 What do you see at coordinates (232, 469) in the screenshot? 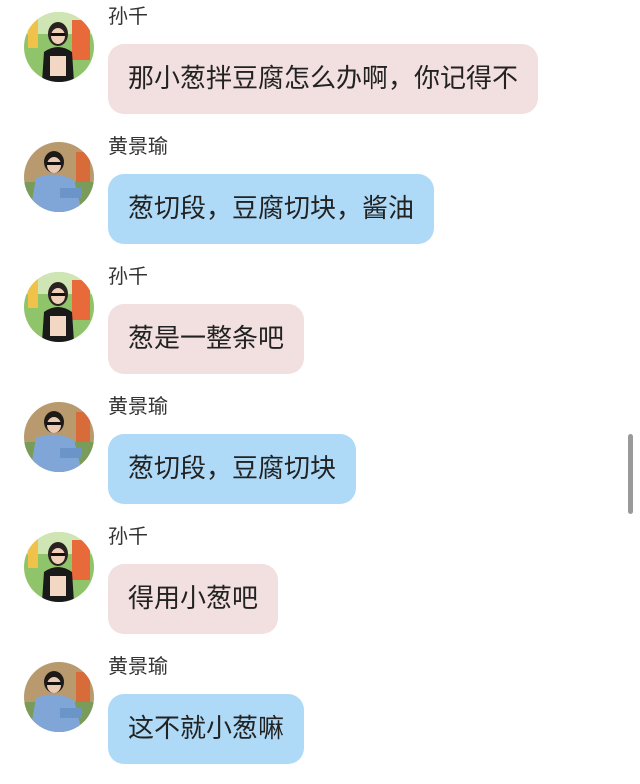
I see `message-bubble: 葱切段，豆腐切块` at bounding box center [232, 469].